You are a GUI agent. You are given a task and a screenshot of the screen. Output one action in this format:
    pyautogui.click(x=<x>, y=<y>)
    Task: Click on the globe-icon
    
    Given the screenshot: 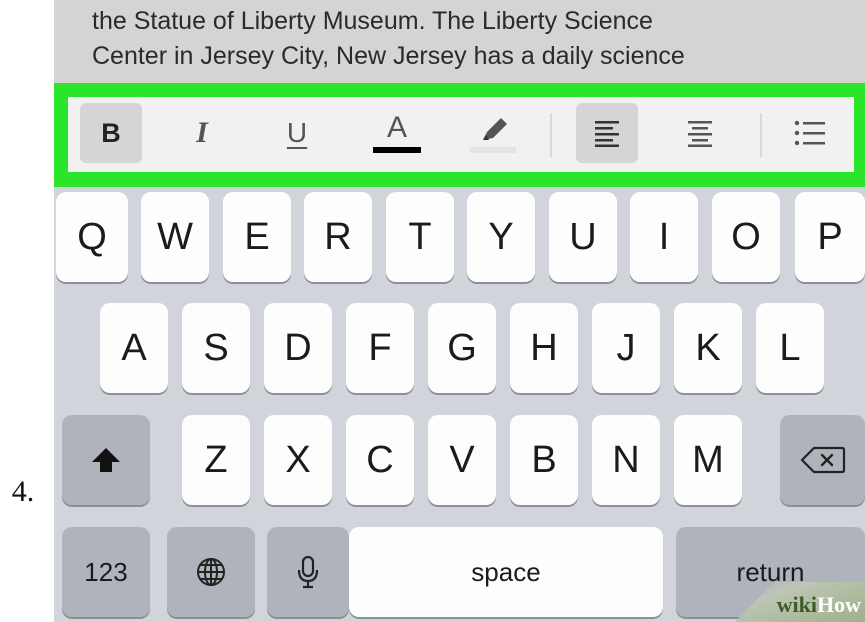 What is the action you would take?
    pyautogui.click(x=211, y=572)
    